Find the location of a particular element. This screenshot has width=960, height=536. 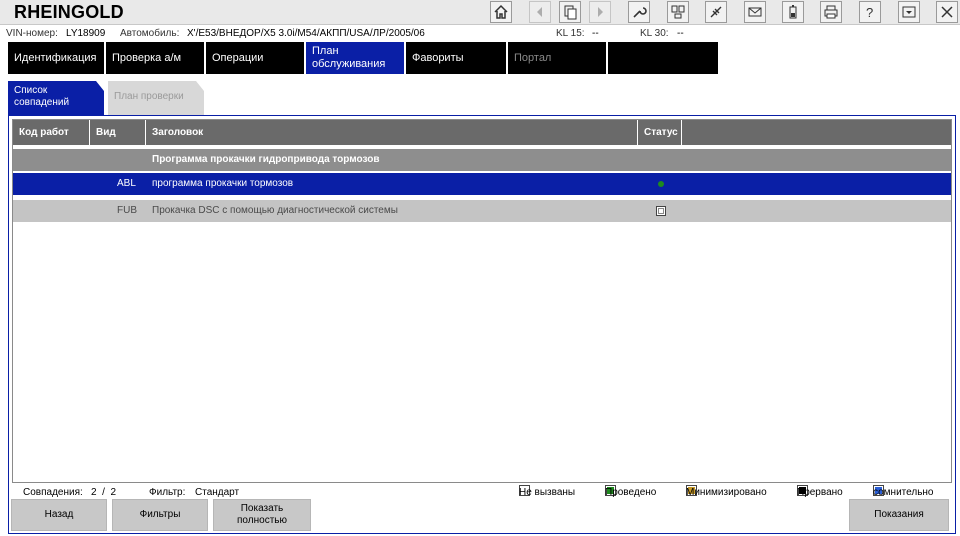

legend-label: Проведено is located at coordinates (631, 492).